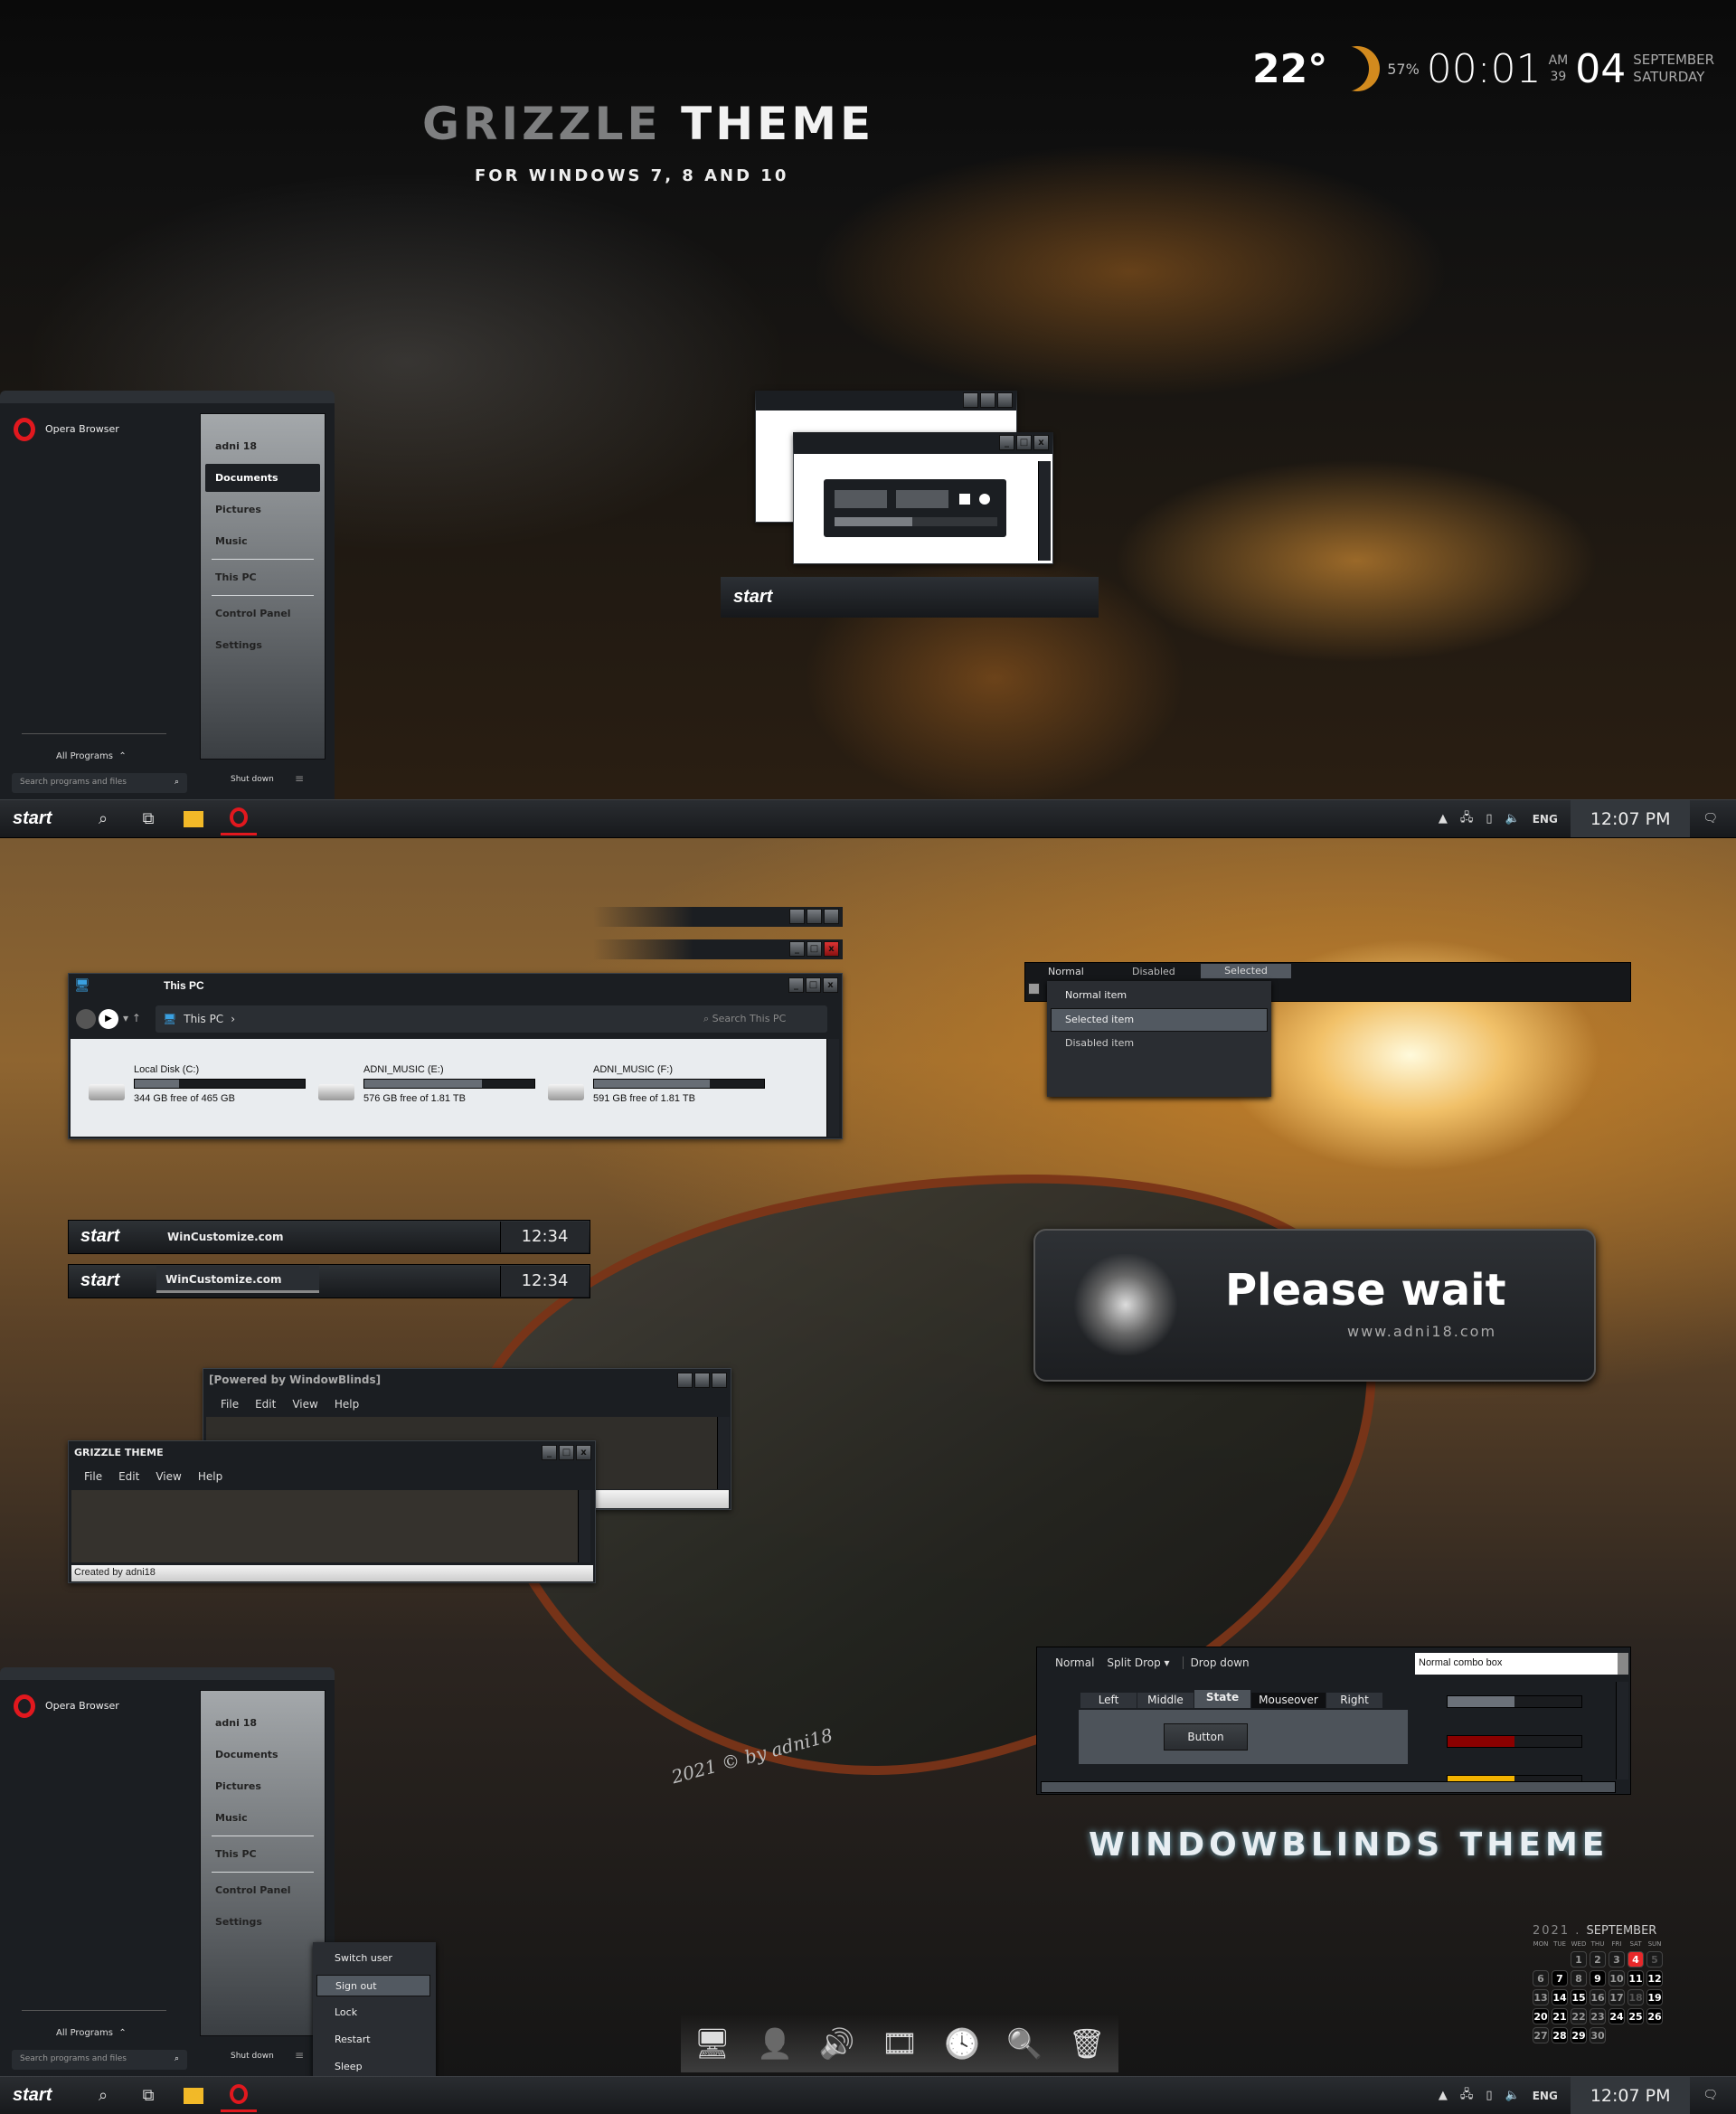 The width and height of the screenshot is (1736, 2114). I want to click on calendar-day: 17, so click(1617, 1997).